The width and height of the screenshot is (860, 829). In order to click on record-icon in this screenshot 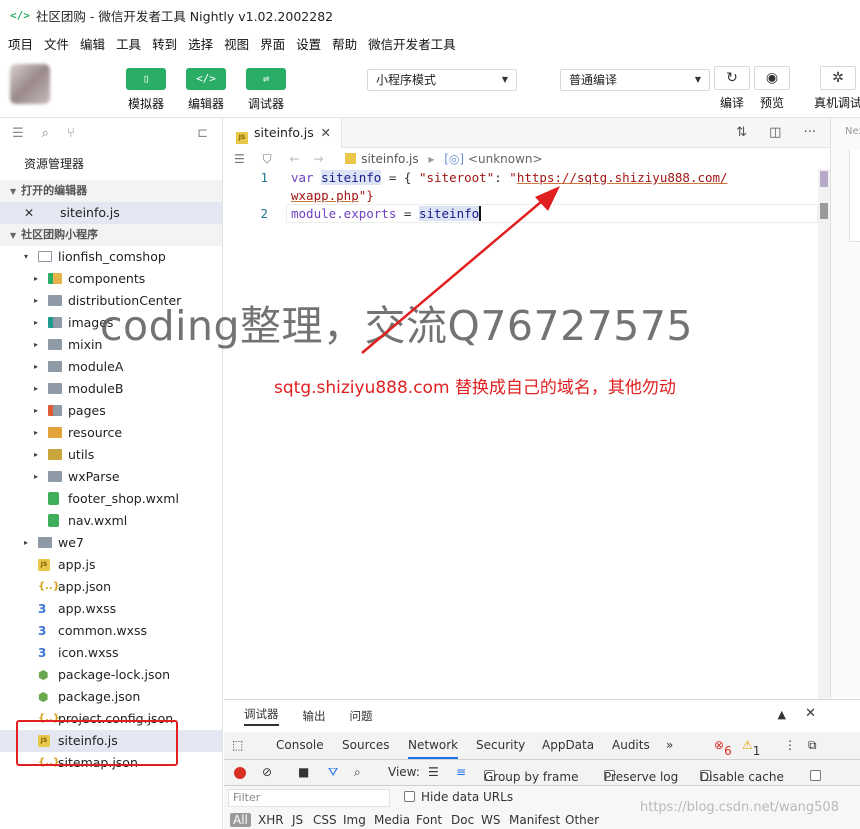, I will do `click(240, 773)`.